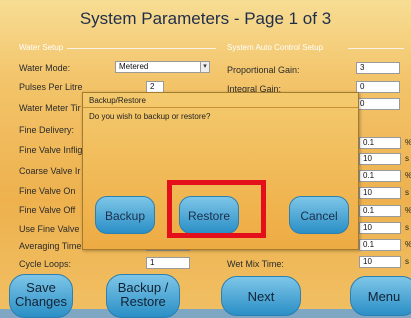 The height and width of the screenshot is (318, 411). What do you see at coordinates (408, 142) in the screenshot?
I see `param-unit-1: %` at bounding box center [408, 142].